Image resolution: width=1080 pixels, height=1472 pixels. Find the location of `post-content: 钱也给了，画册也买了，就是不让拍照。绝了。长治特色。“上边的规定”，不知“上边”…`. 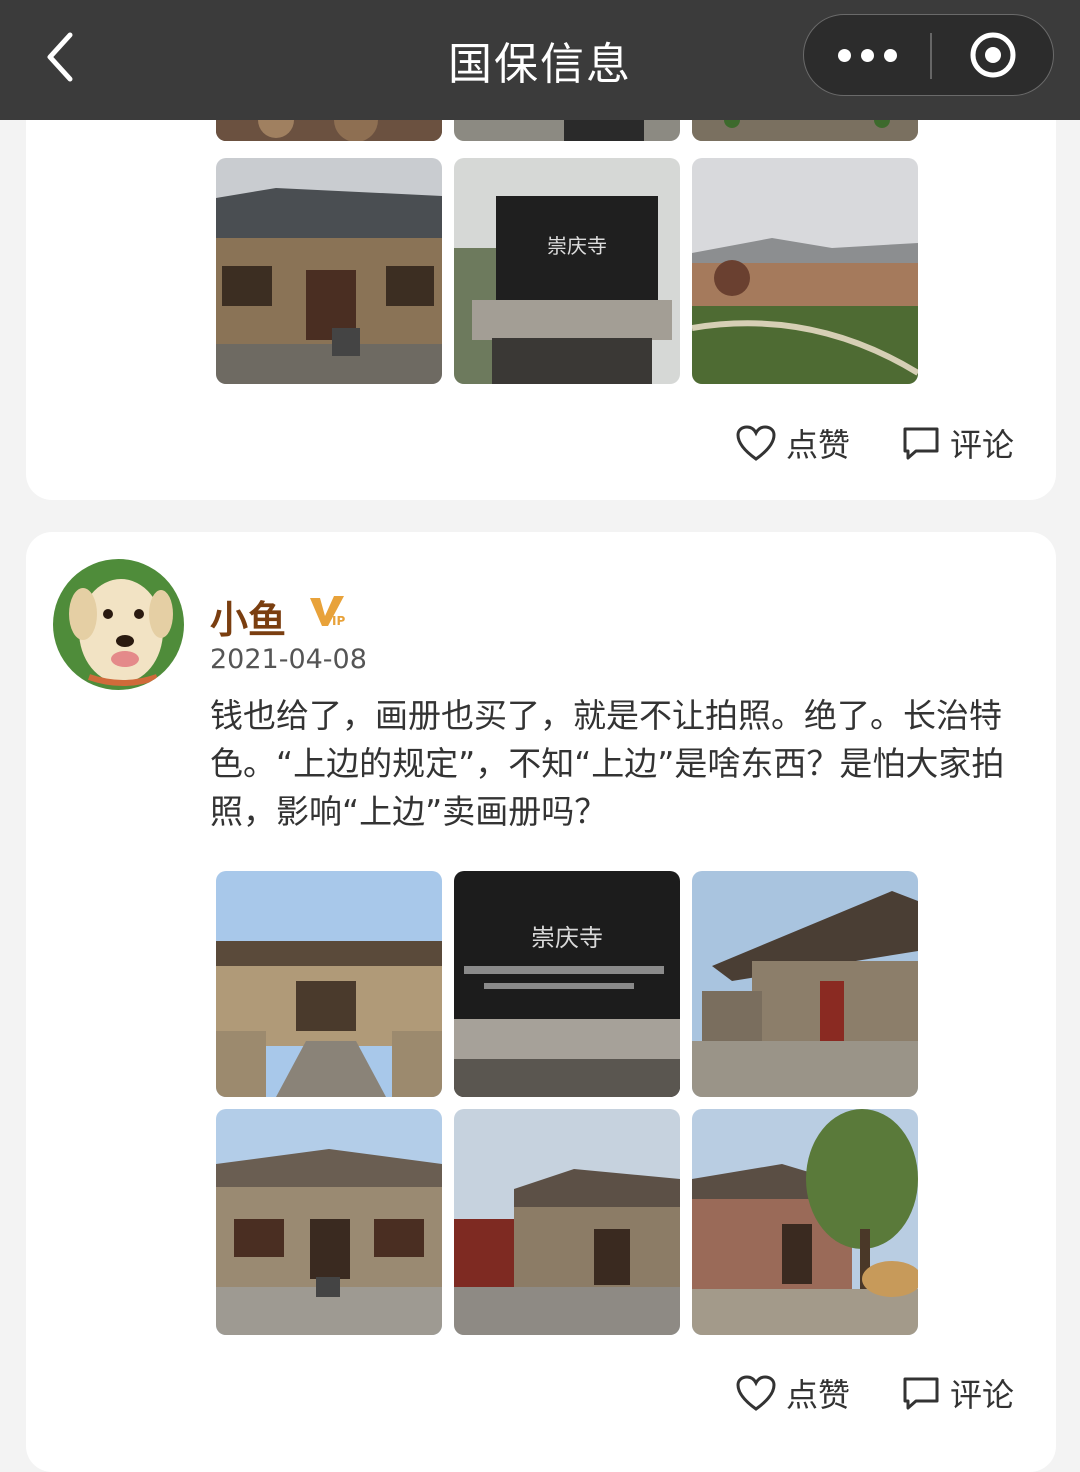

post-content: 钱也给了，画册也买了，就是不让拍照。绝了。长治特色。“上边的规定”，不知“上边”… is located at coordinates (607, 763).